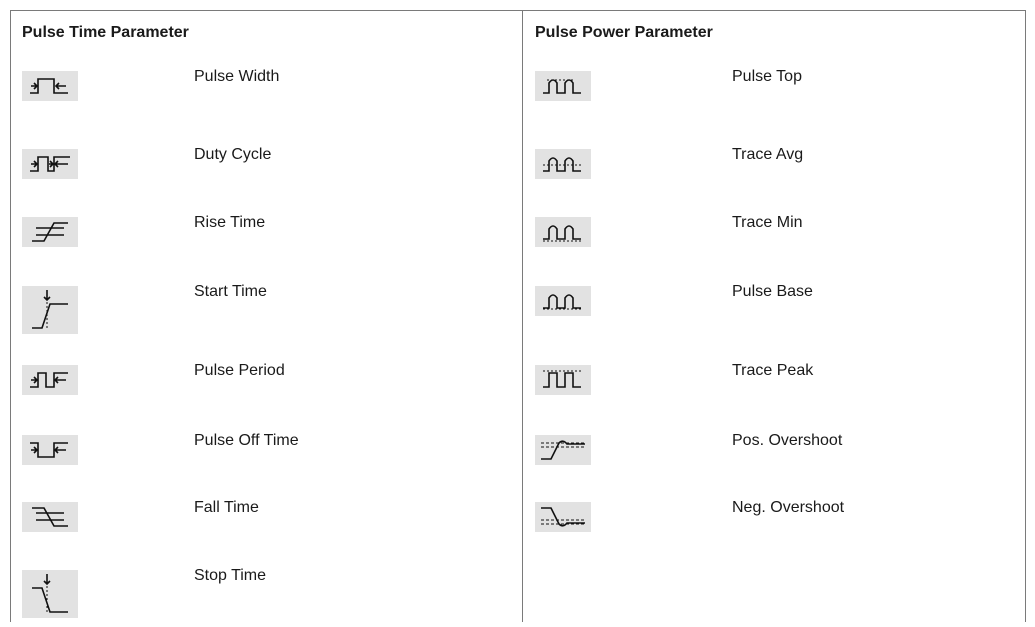 This screenshot has height=627, width=1035. What do you see at coordinates (788, 507) in the screenshot?
I see `list-item-label: Neg. Overshoot` at bounding box center [788, 507].